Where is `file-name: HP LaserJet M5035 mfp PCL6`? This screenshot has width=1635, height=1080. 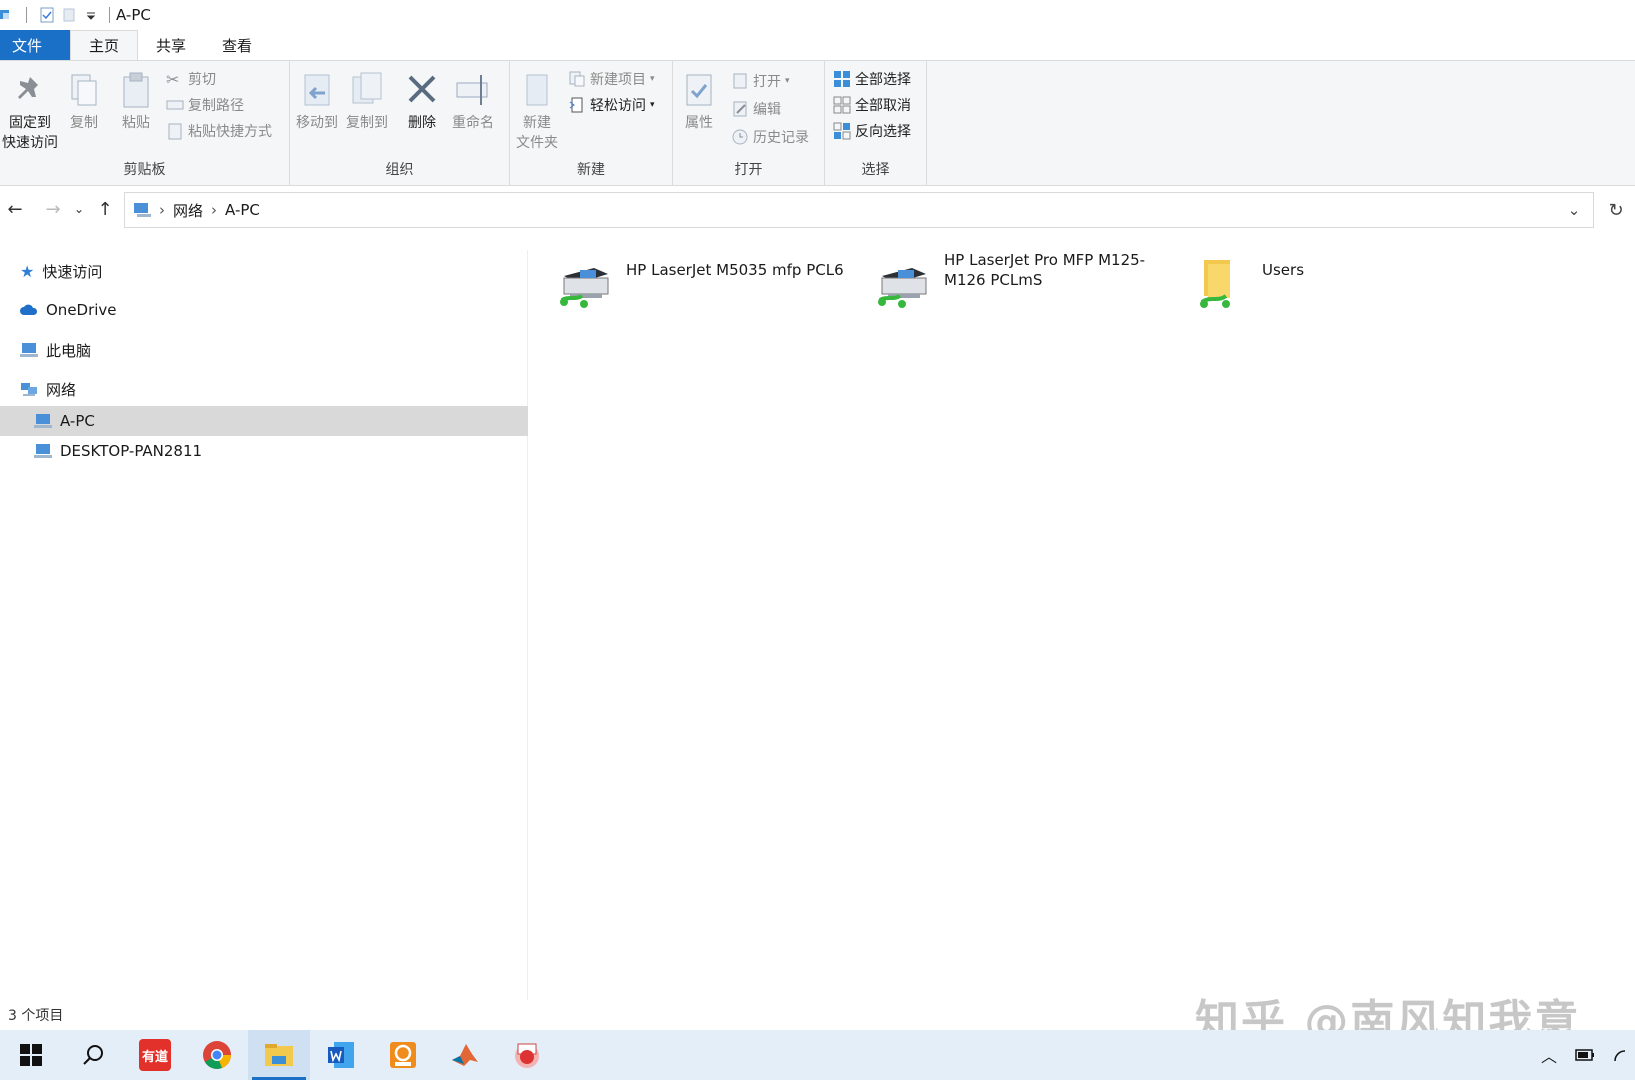 file-name: HP LaserJet M5035 mfp PCL6 is located at coordinates (735, 270).